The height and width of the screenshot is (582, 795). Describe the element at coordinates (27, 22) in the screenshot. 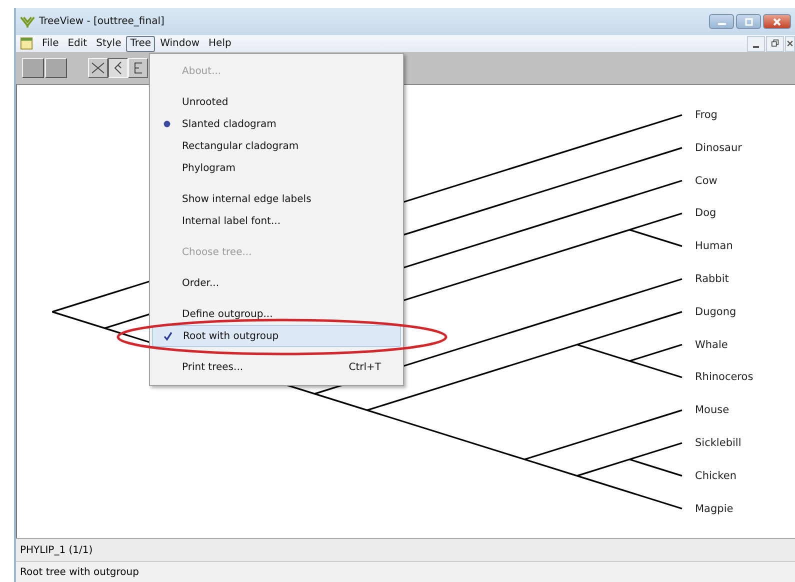

I see `tree-icon` at that location.